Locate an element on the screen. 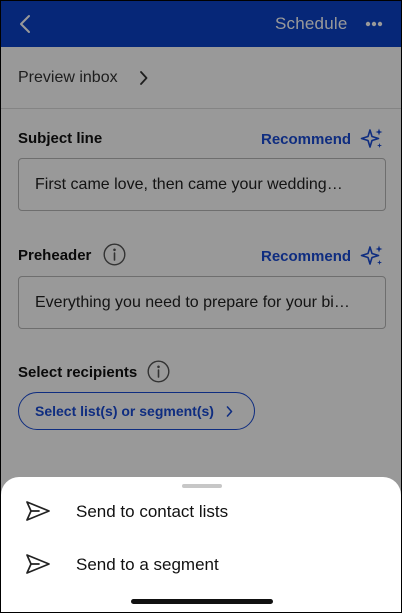 The height and width of the screenshot is (613, 402). home-indicator is located at coordinates (202, 601).